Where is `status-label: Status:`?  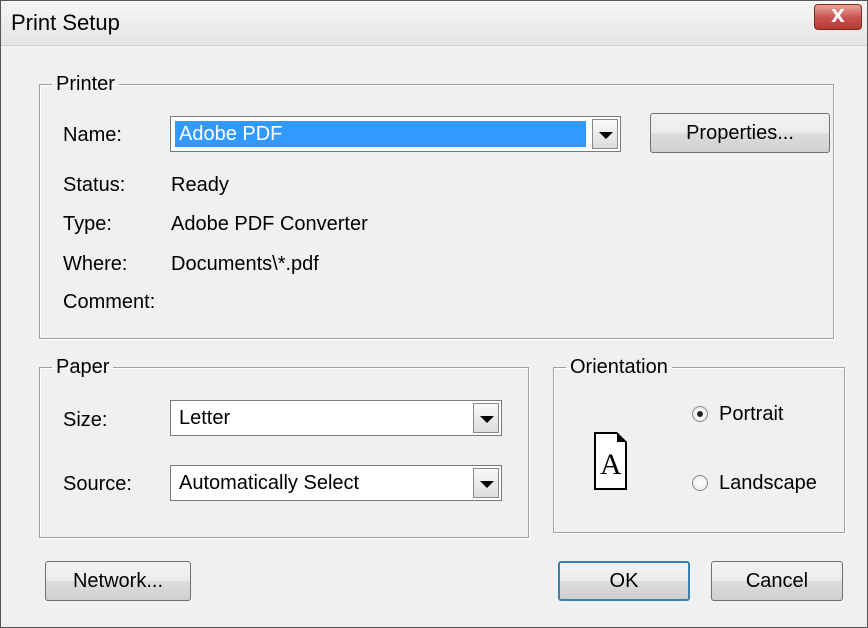
status-label: Status: is located at coordinates (94, 185).